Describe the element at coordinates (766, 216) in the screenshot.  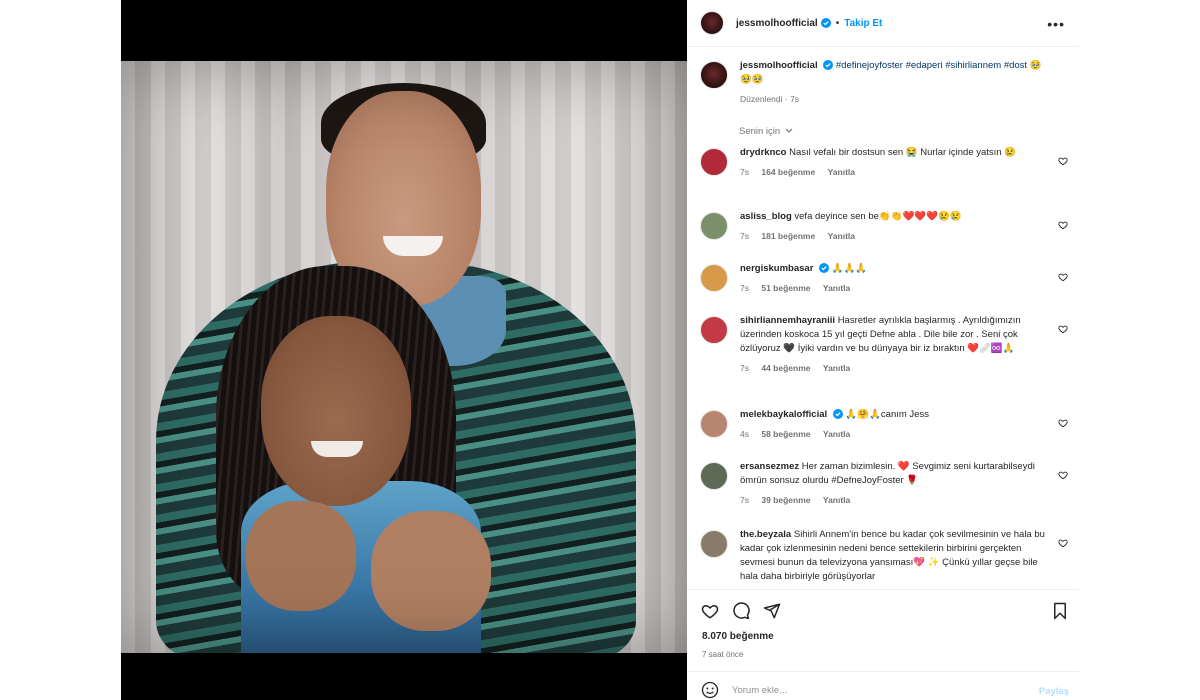
I see `comment-username: asliss_blog` at that location.